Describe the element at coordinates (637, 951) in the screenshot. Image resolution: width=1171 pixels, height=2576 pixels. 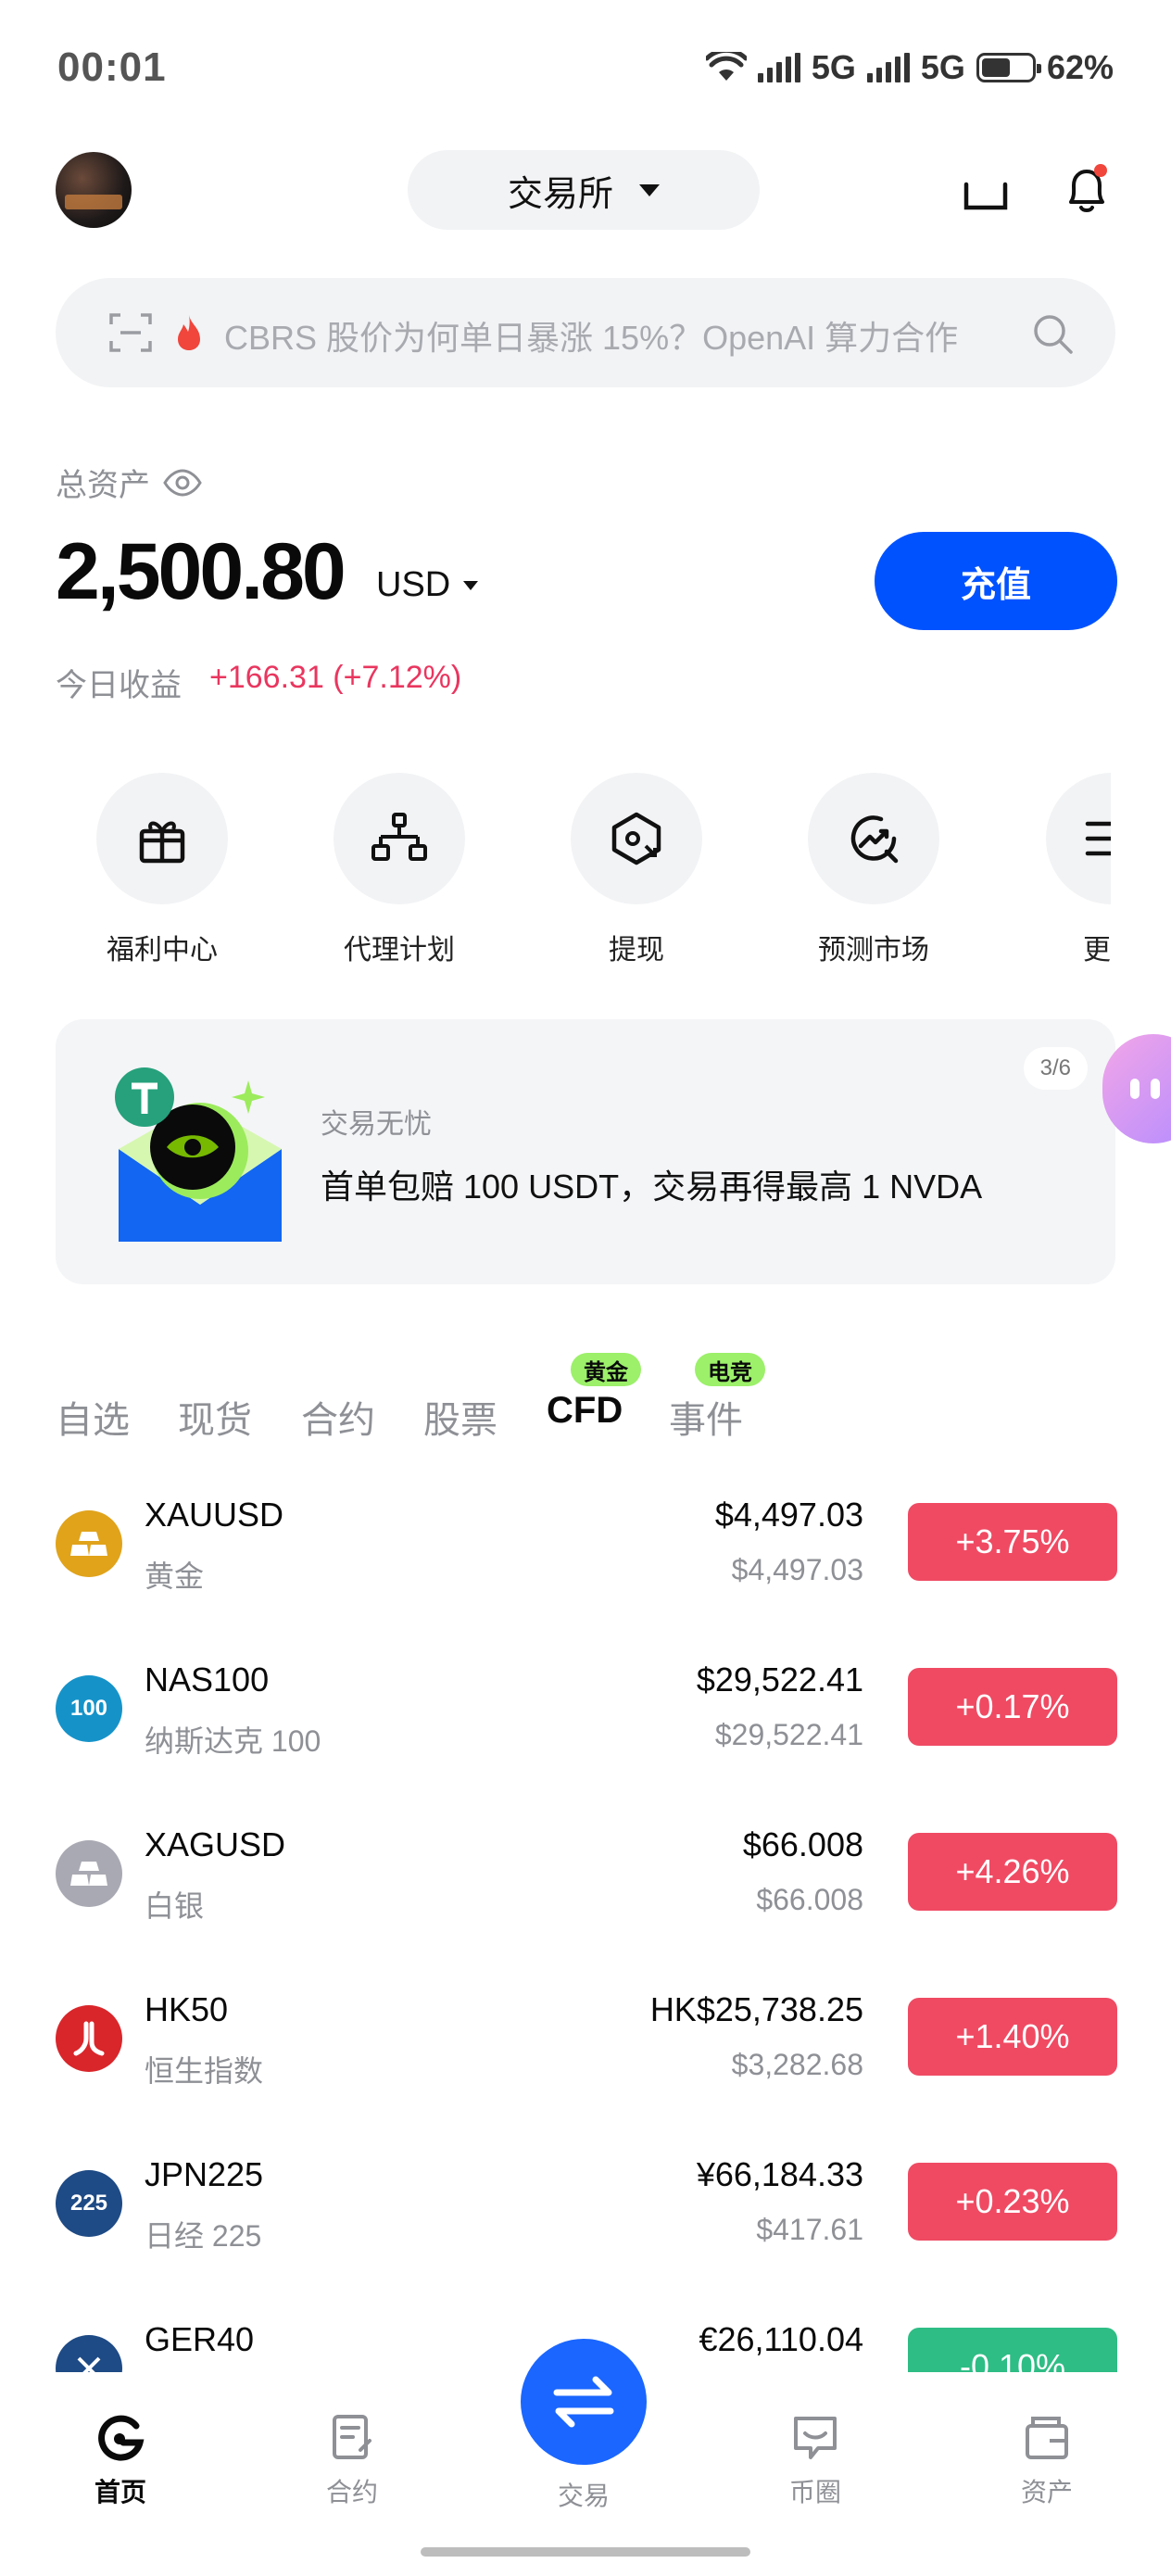
I see `shortcut-label: 提现` at that location.